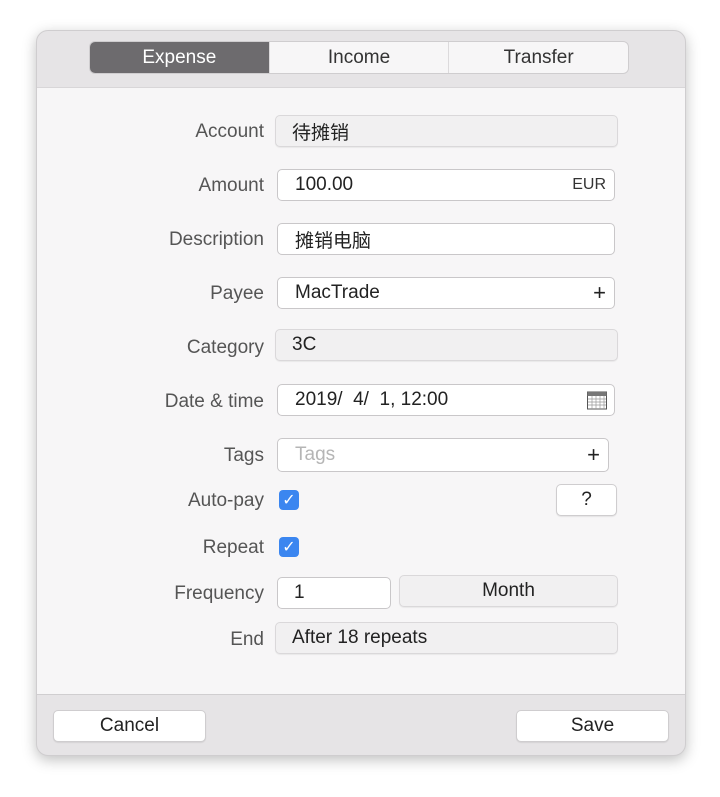 The width and height of the screenshot is (720, 797). Describe the element at coordinates (538, 57) in the screenshot. I see `tab-transfer: Transfer` at that location.